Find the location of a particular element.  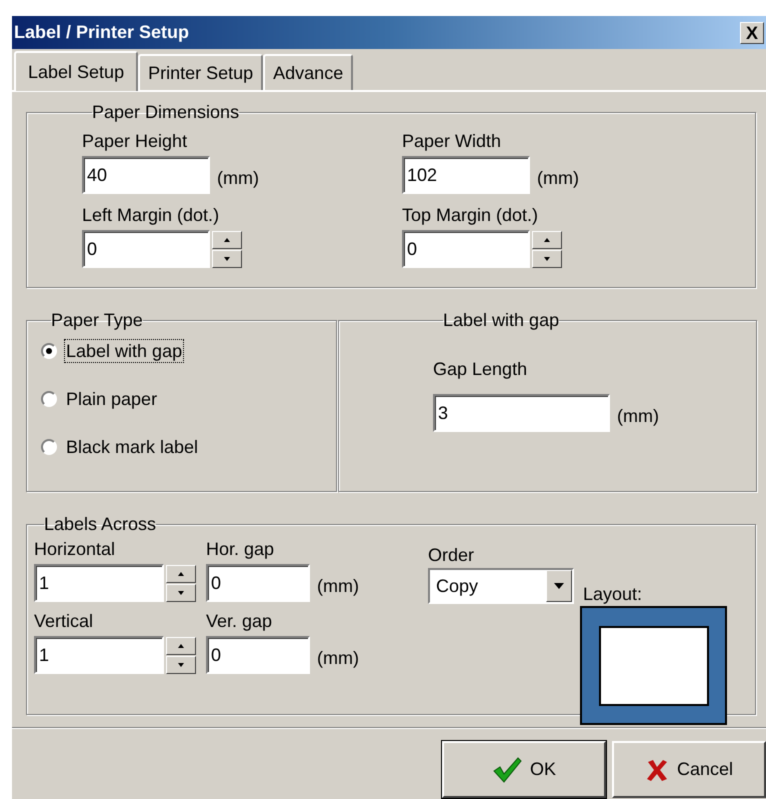

radio-label: Label with gap is located at coordinates (124, 351).